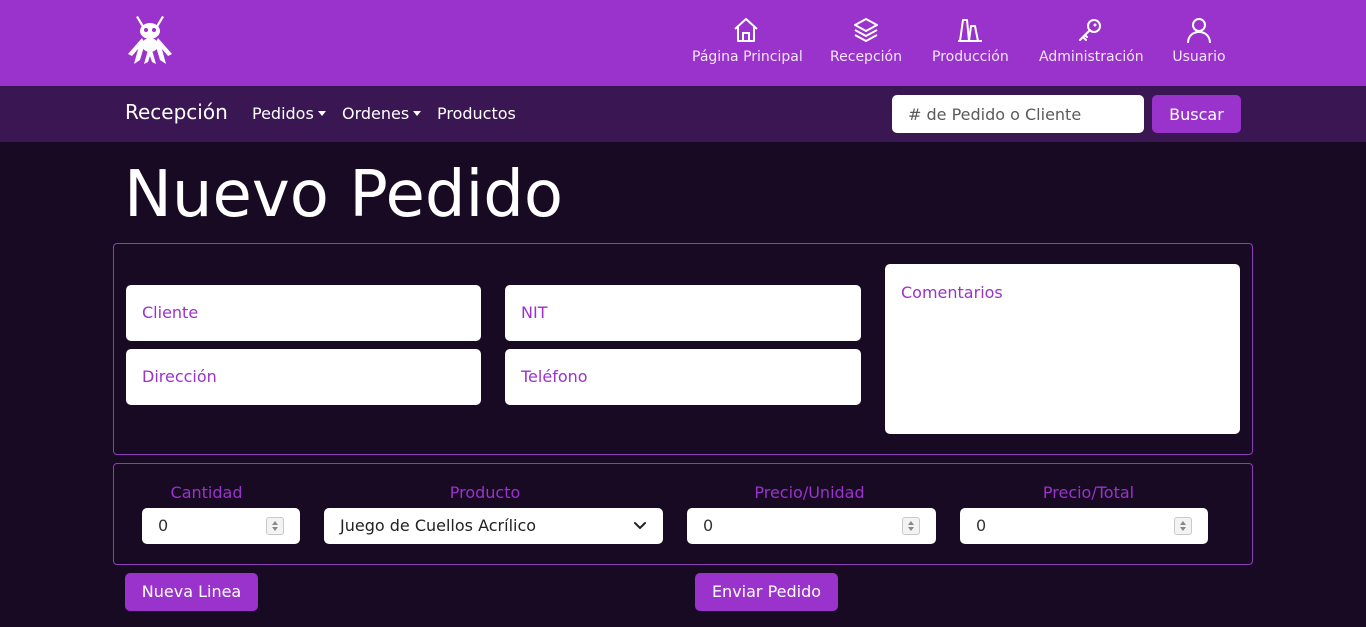 This screenshot has height=627, width=1366. What do you see at coordinates (283, 113) in the screenshot?
I see `menu-label: Pedidos` at bounding box center [283, 113].